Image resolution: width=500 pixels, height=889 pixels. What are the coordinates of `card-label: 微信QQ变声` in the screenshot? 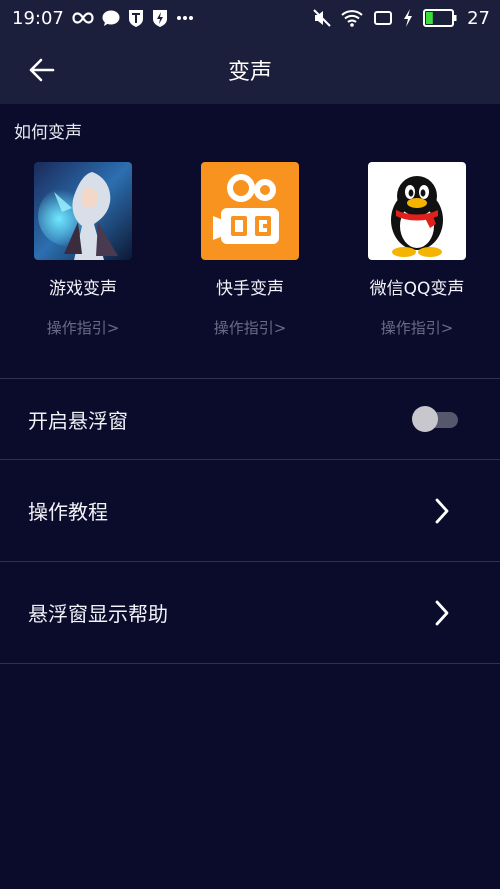 It's located at (417, 289).